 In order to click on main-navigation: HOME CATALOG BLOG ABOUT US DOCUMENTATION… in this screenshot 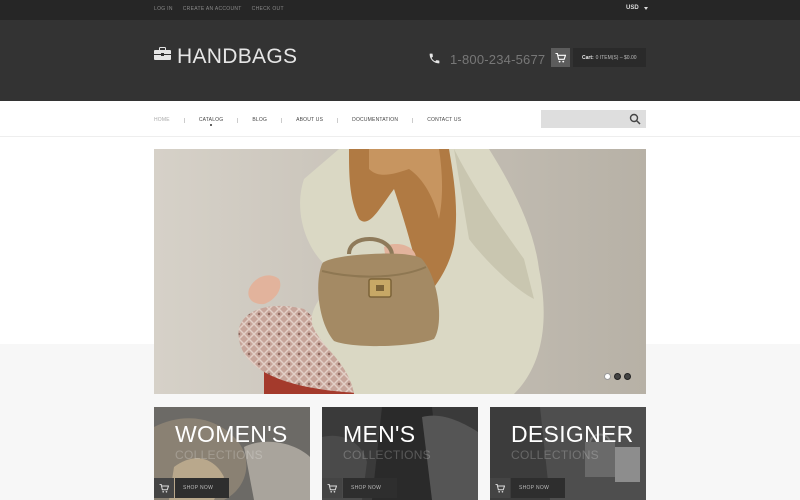, I will do `click(400, 119)`.